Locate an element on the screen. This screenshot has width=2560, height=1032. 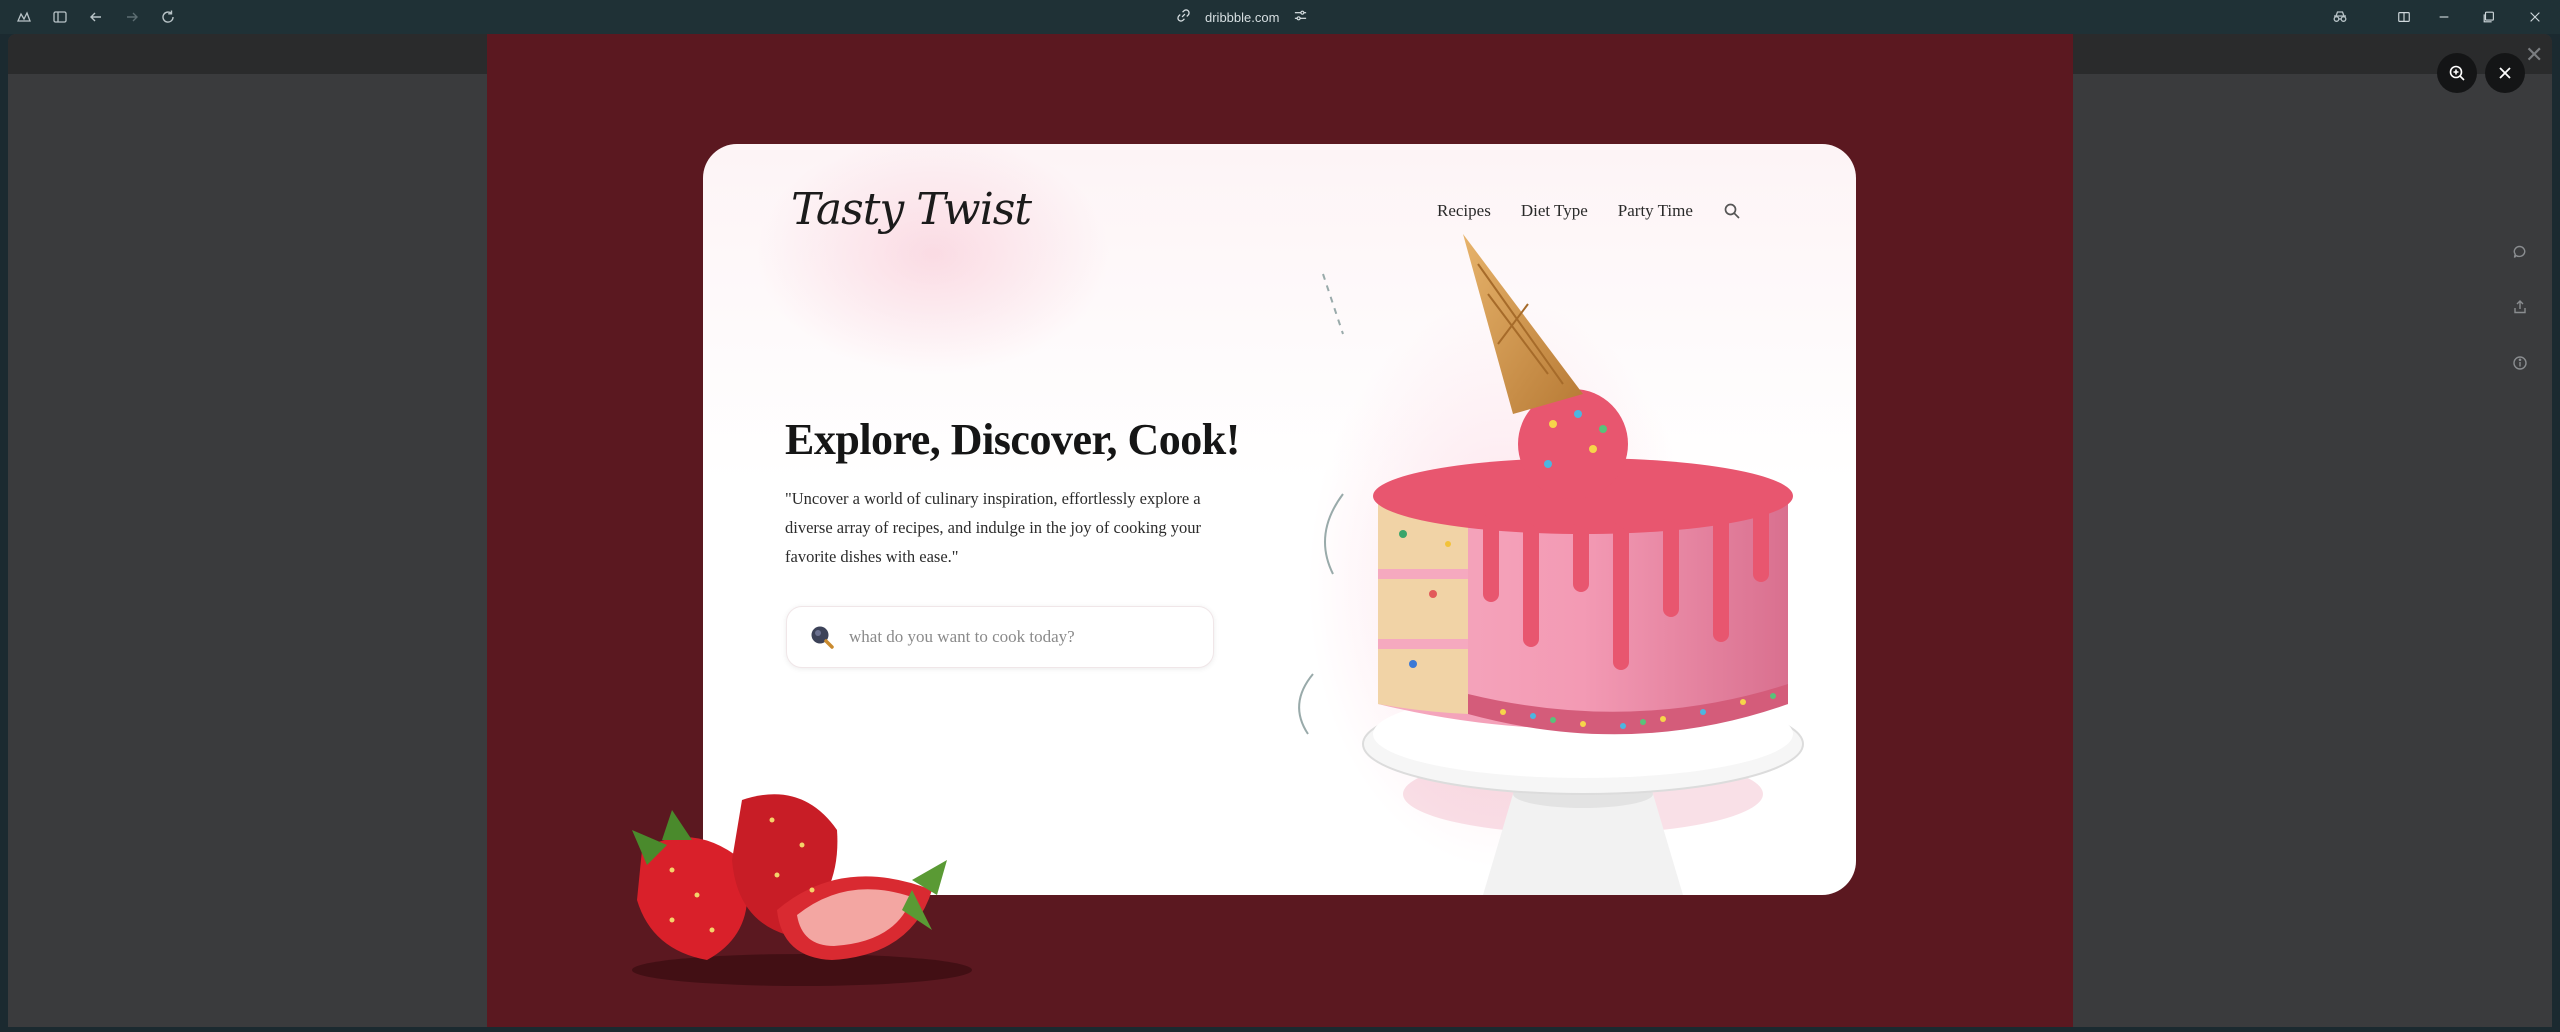
strawberries-illustration is located at coordinates (802, 890).